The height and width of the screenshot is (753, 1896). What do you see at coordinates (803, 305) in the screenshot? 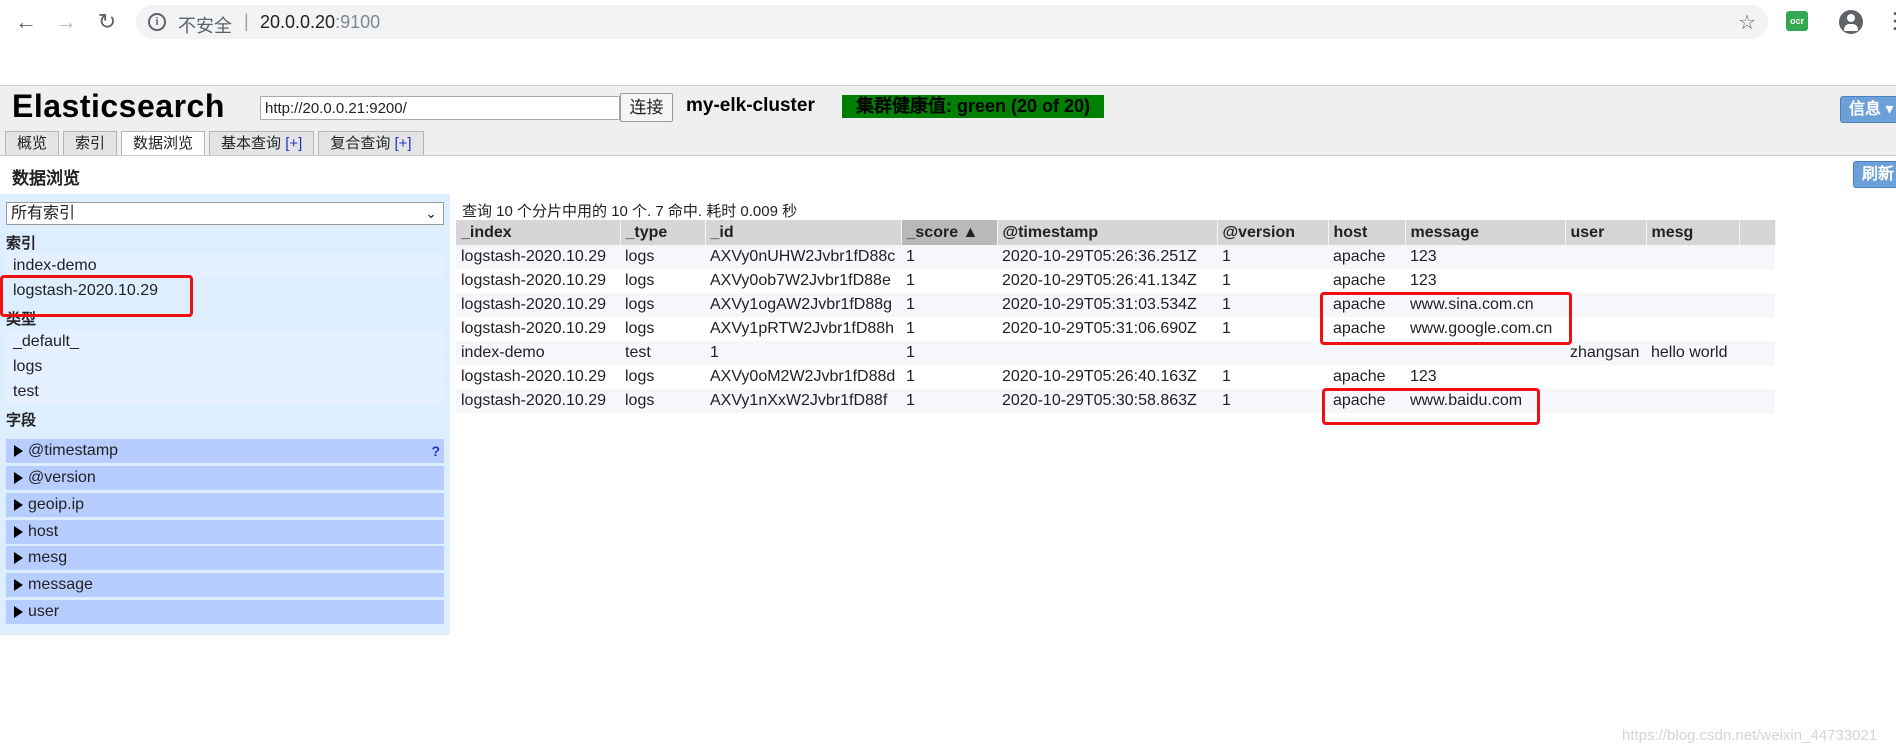
I see `table-cell: AXVy1ogAW2Jvbr1fD88g` at bounding box center [803, 305].